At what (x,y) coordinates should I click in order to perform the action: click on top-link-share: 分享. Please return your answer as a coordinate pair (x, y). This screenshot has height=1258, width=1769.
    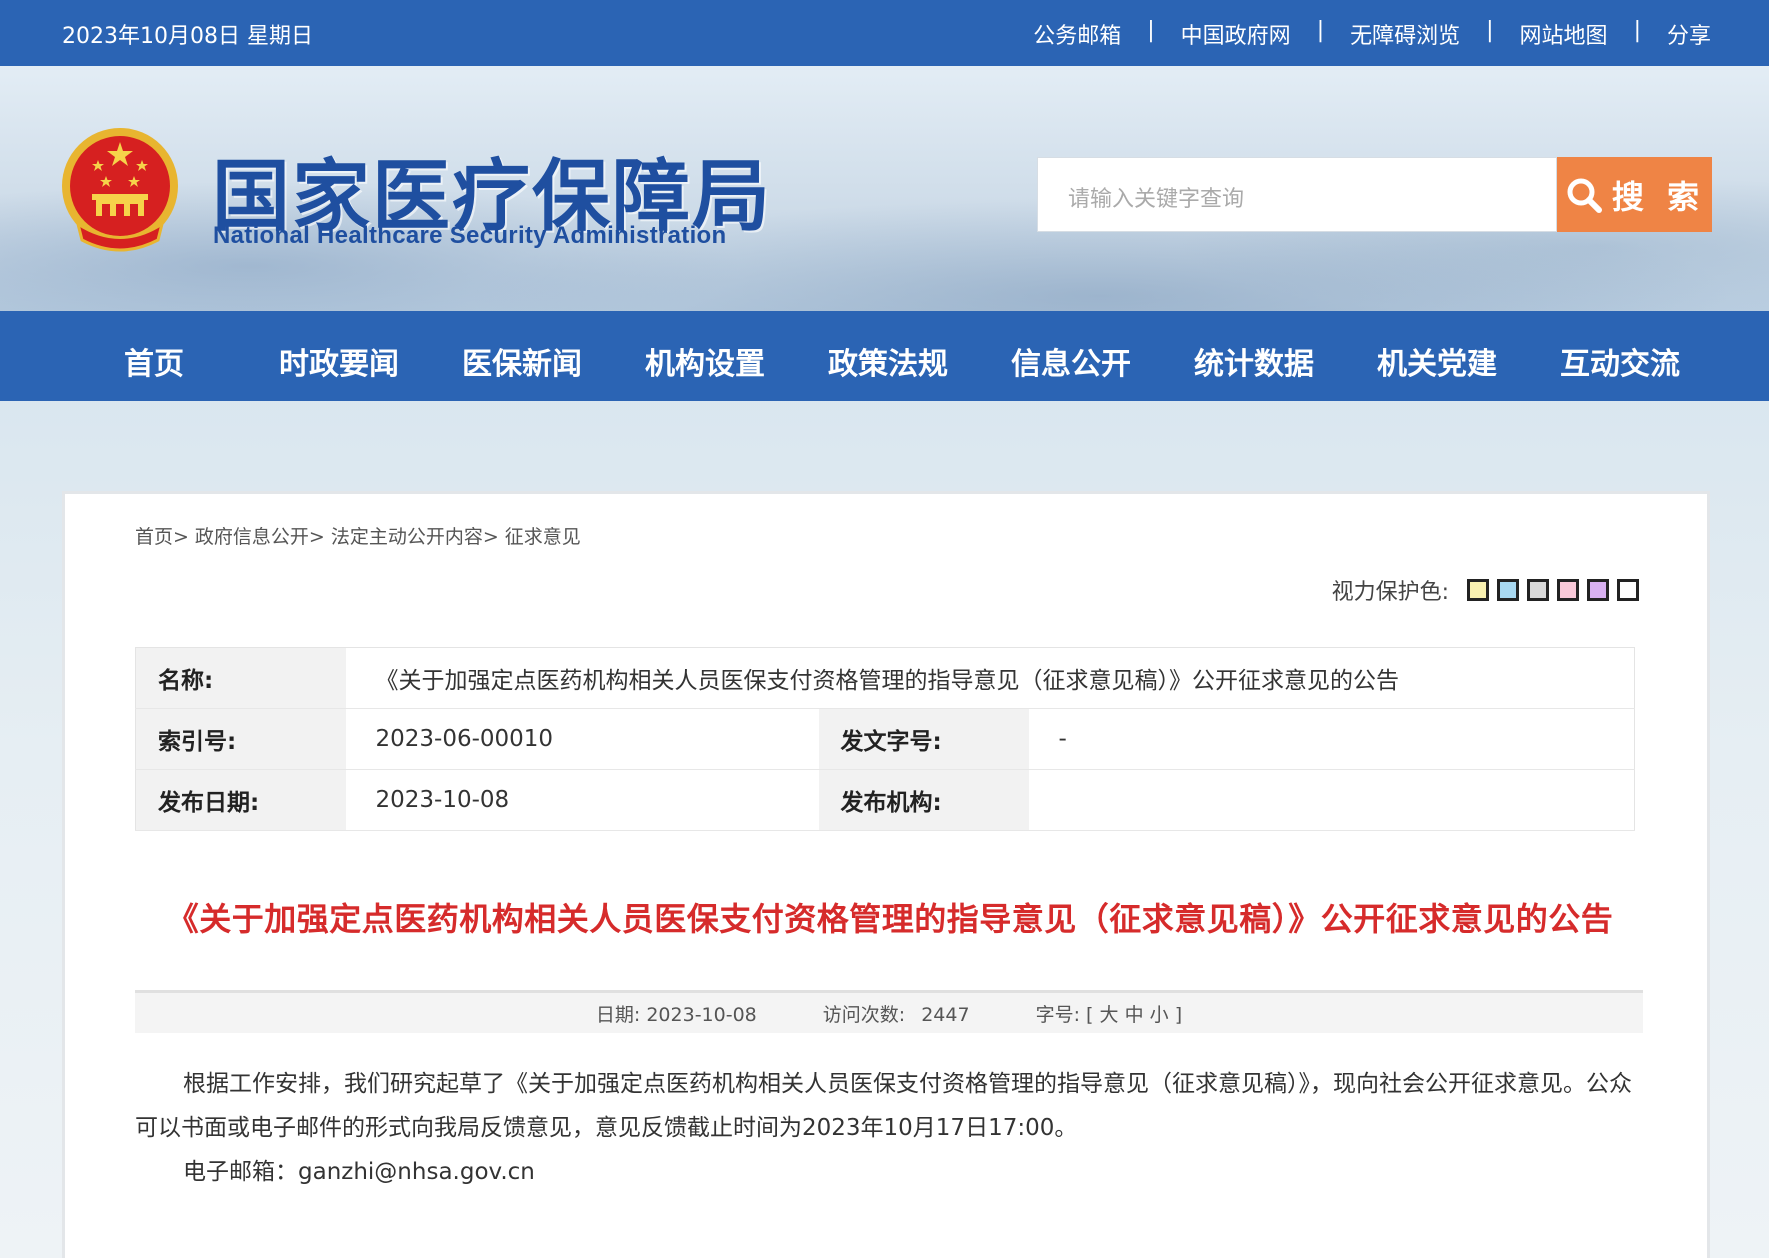
    Looking at the image, I should click on (1689, 34).